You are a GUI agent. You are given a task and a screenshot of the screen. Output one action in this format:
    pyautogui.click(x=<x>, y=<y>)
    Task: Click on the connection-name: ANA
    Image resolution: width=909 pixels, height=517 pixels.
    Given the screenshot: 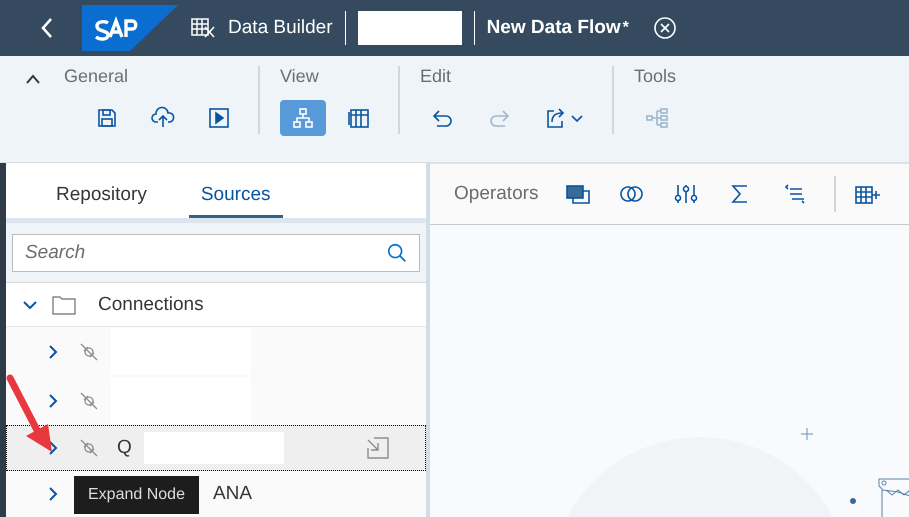 What is the action you would take?
    pyautogui.click(x=232, y=494)
    